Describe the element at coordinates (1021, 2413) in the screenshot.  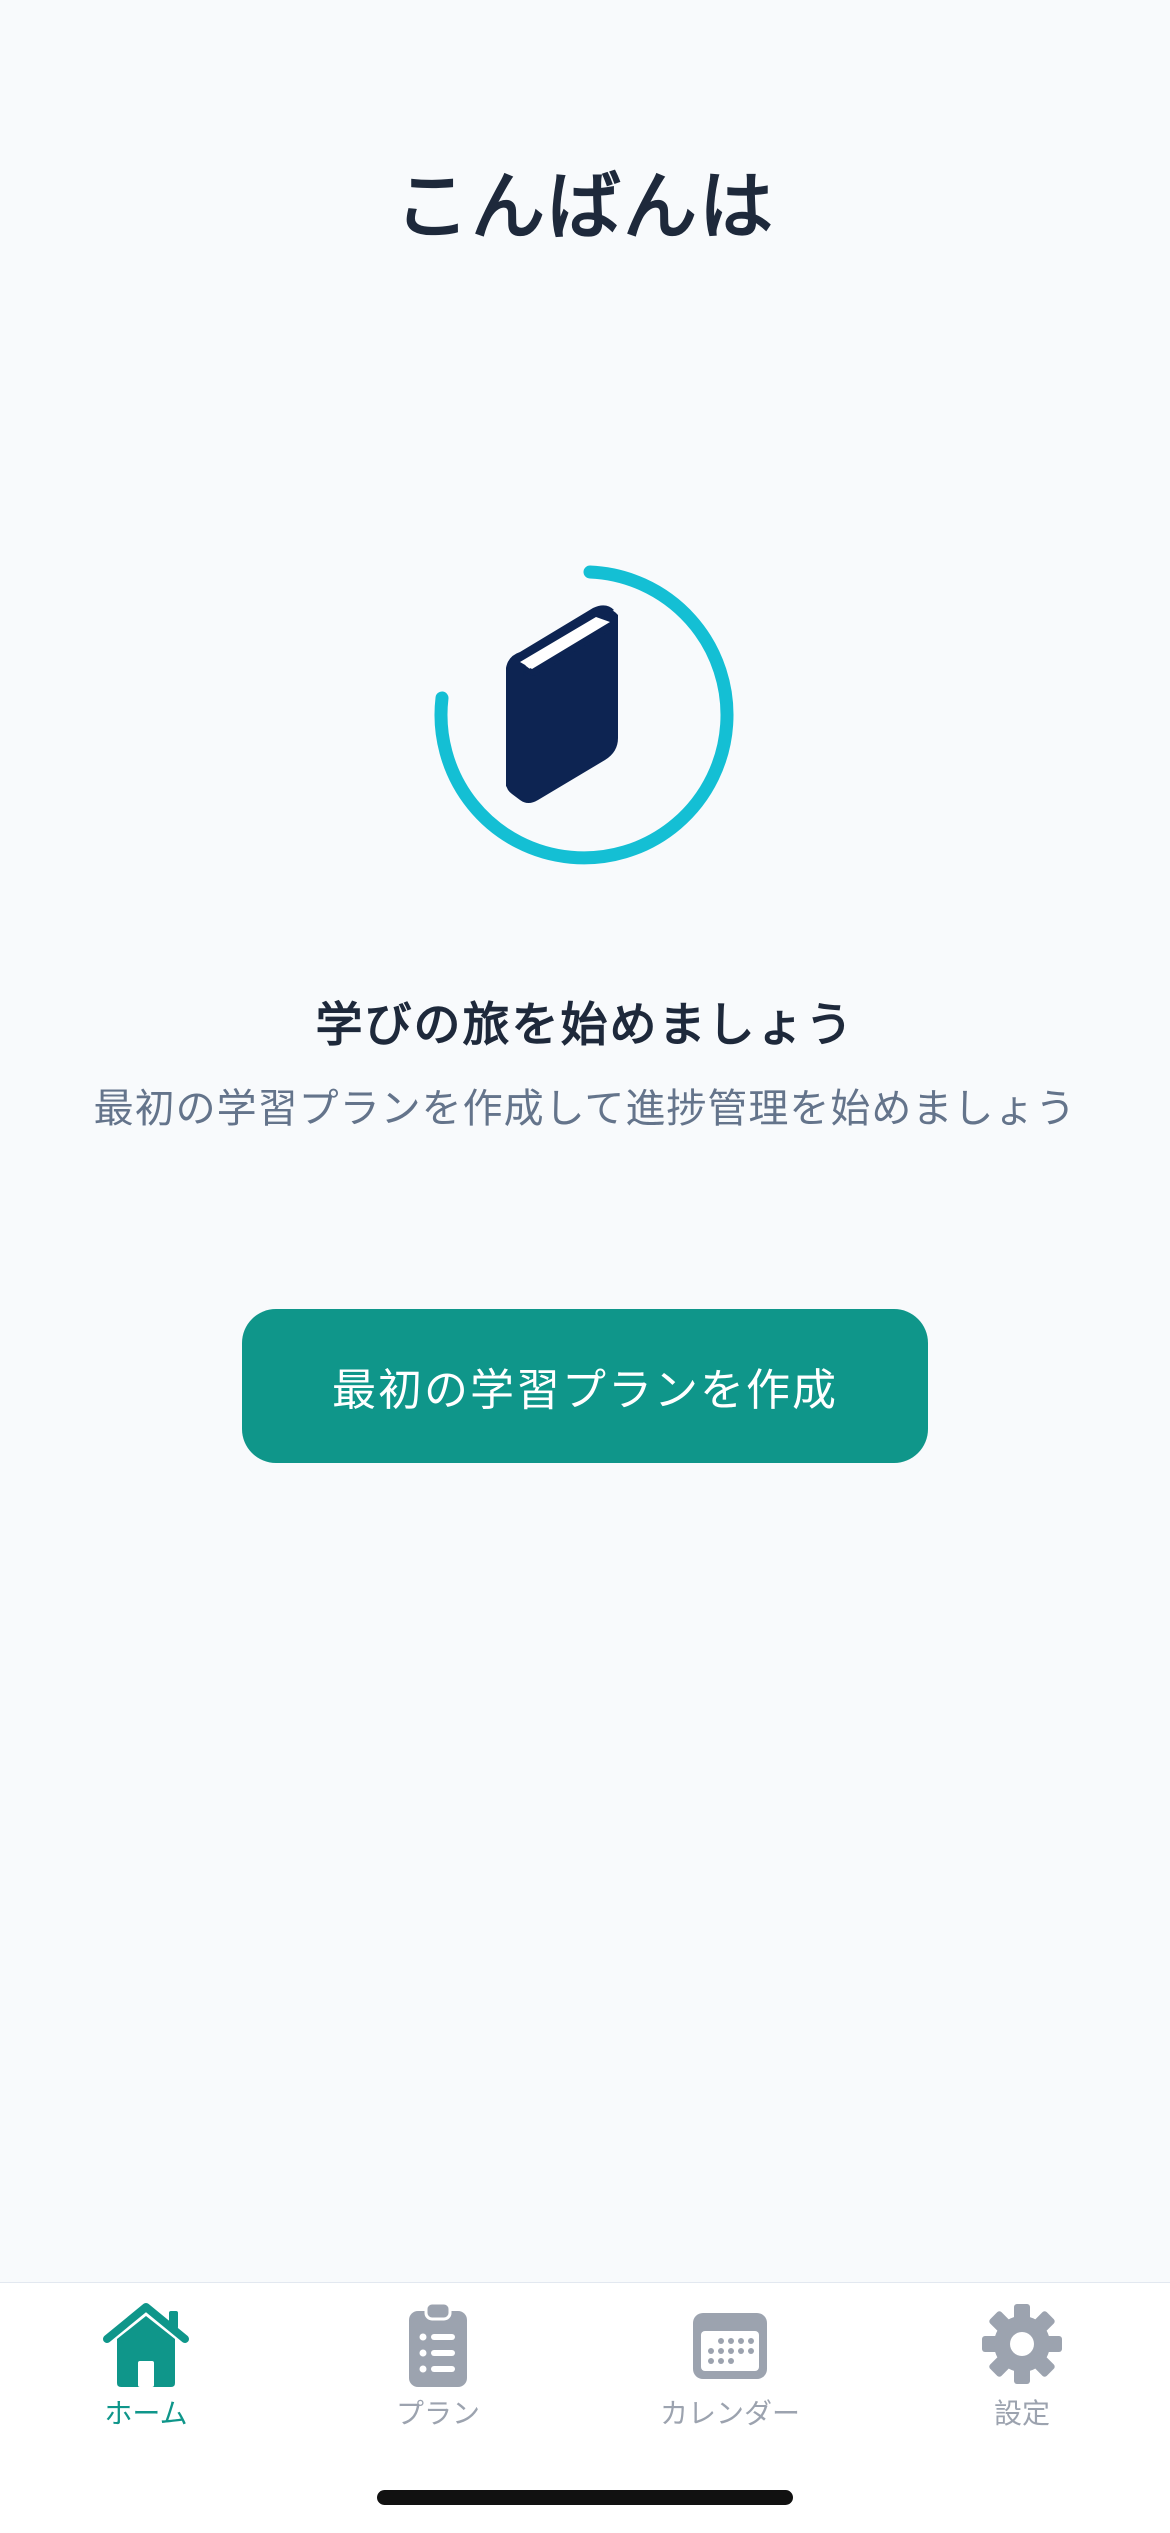
I see `tab-settings-label: 設定` at that location.